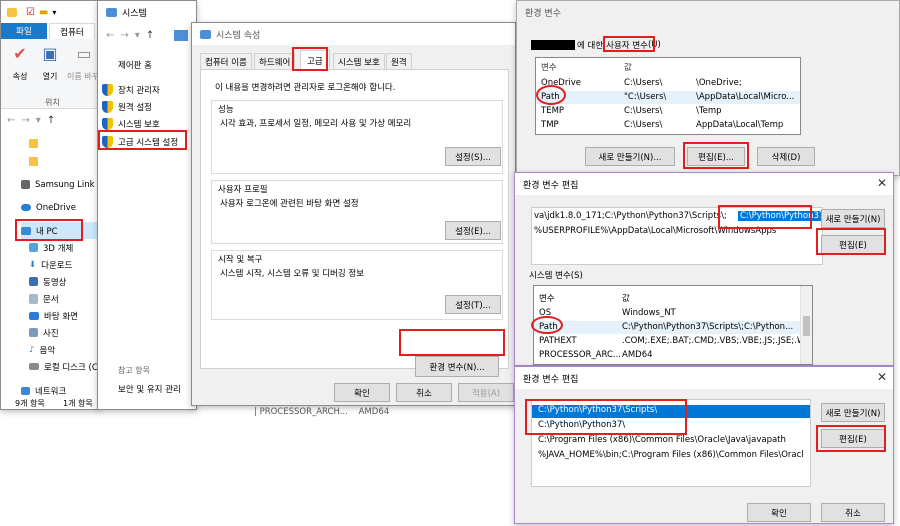  What do you see at coordinates (668, 83) in the screenshot?
I see `table-row: OneDrive C:\Users\ \OneDrive;` at bounding box center [668, 83].